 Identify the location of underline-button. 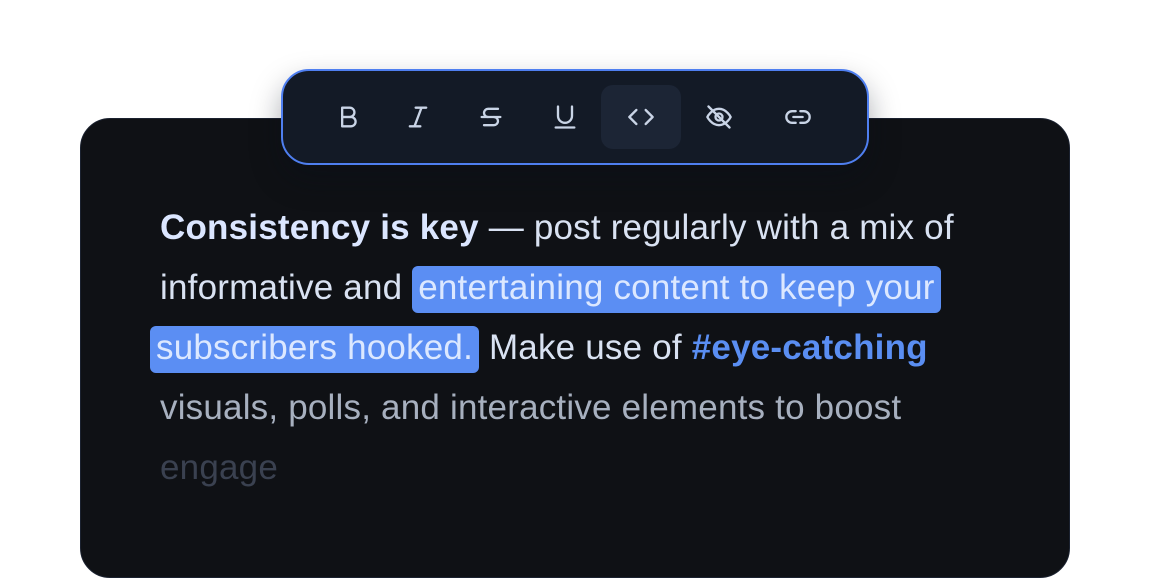
(565, 117).